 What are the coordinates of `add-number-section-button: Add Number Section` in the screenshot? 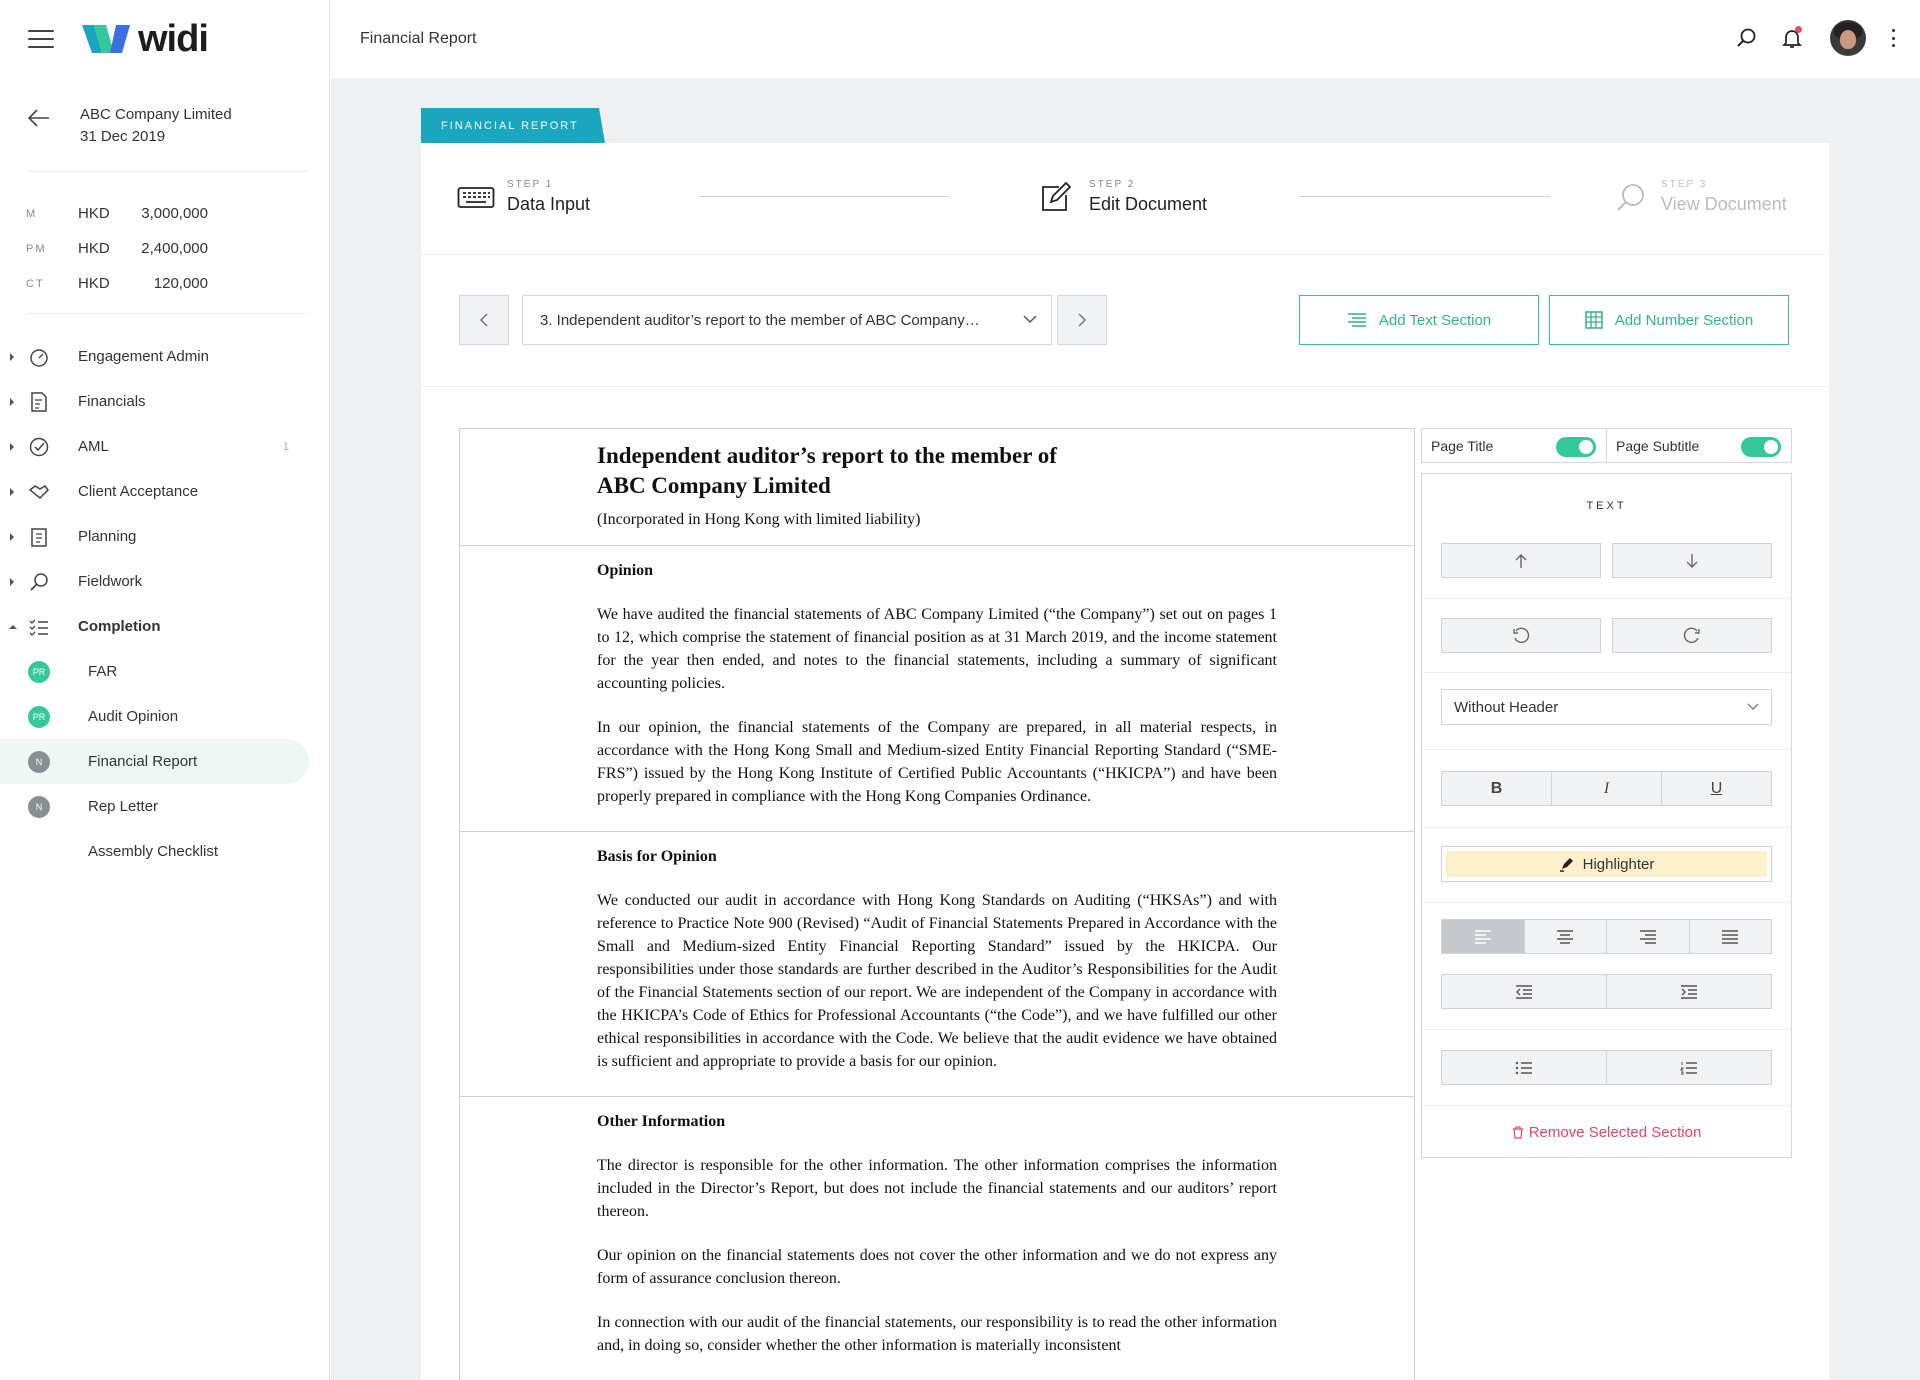 It's located at (1669, 320).